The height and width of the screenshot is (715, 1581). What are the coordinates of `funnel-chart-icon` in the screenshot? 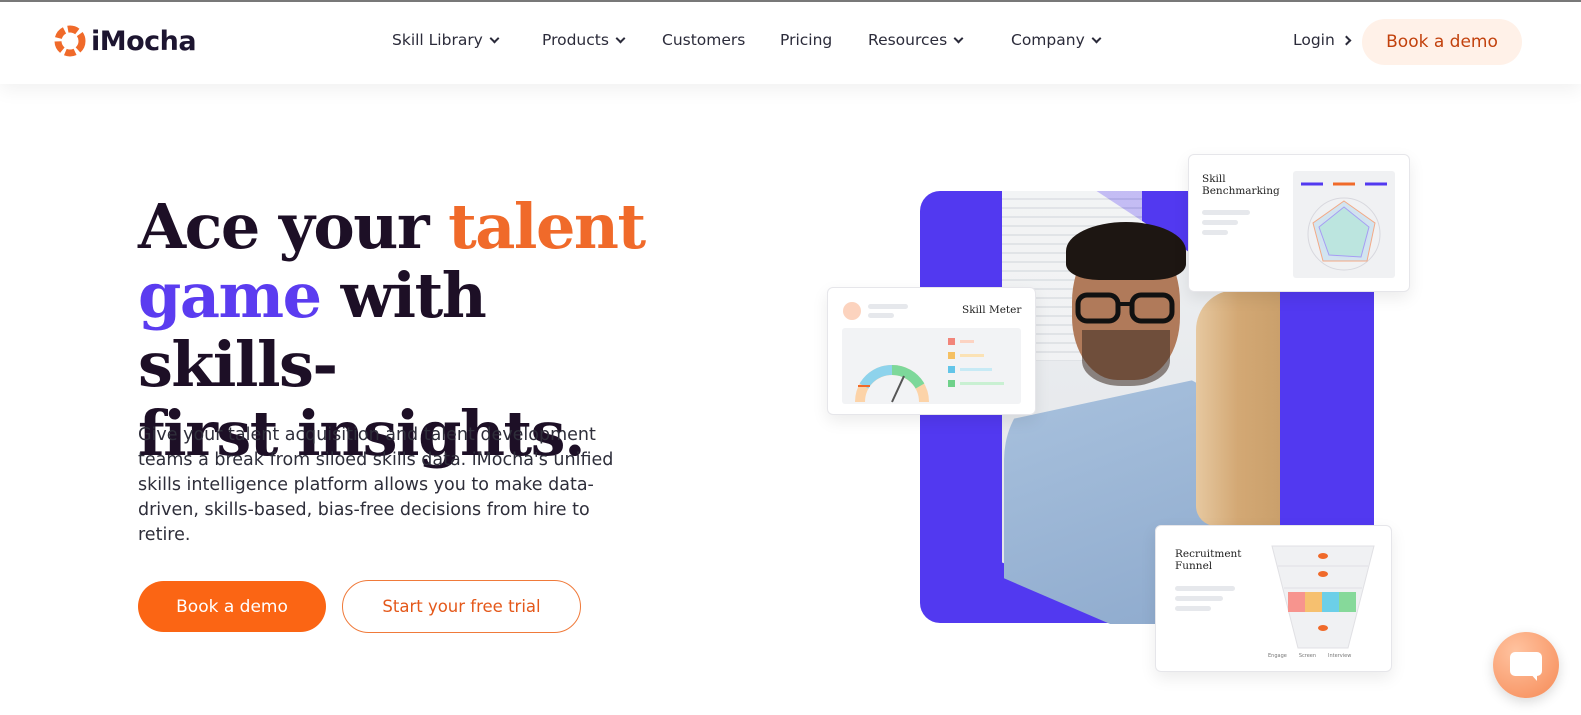 It's located at (1323, 597).